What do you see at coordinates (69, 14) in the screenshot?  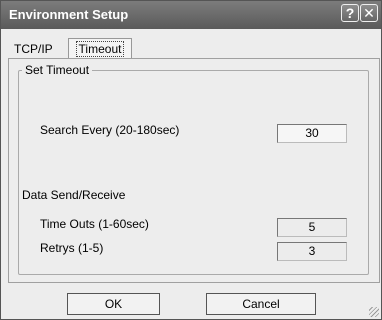 I see `dialog-title: Environment Setup` at bounding box center [69, 14].